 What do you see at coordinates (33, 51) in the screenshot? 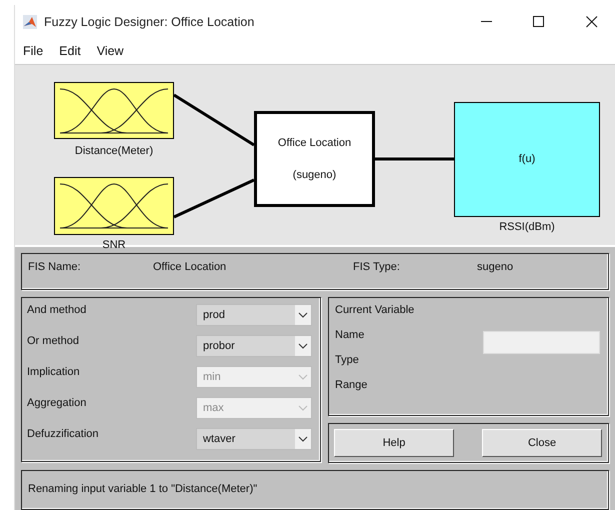
I see `menu-item: File` at bounding box center [33, 51].